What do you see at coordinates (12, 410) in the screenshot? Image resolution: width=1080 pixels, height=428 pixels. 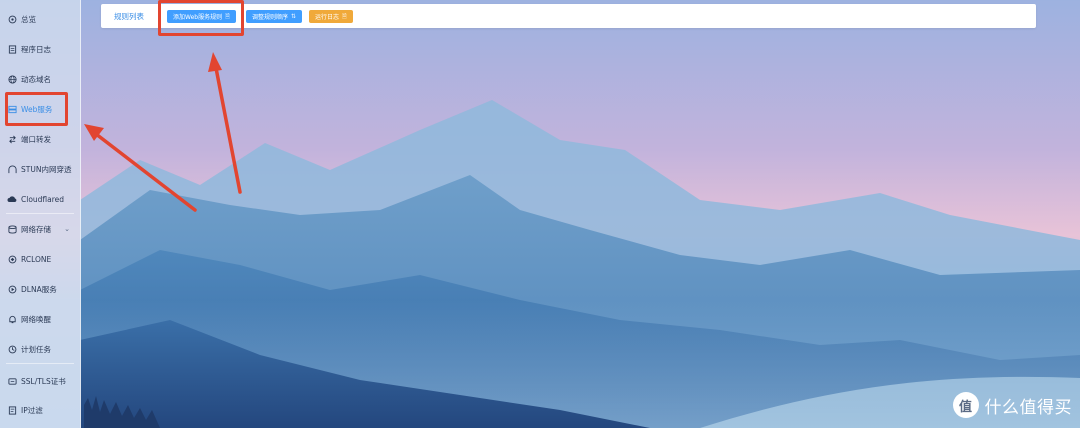 I see `filter-icon` at bounding box center [12, 410].